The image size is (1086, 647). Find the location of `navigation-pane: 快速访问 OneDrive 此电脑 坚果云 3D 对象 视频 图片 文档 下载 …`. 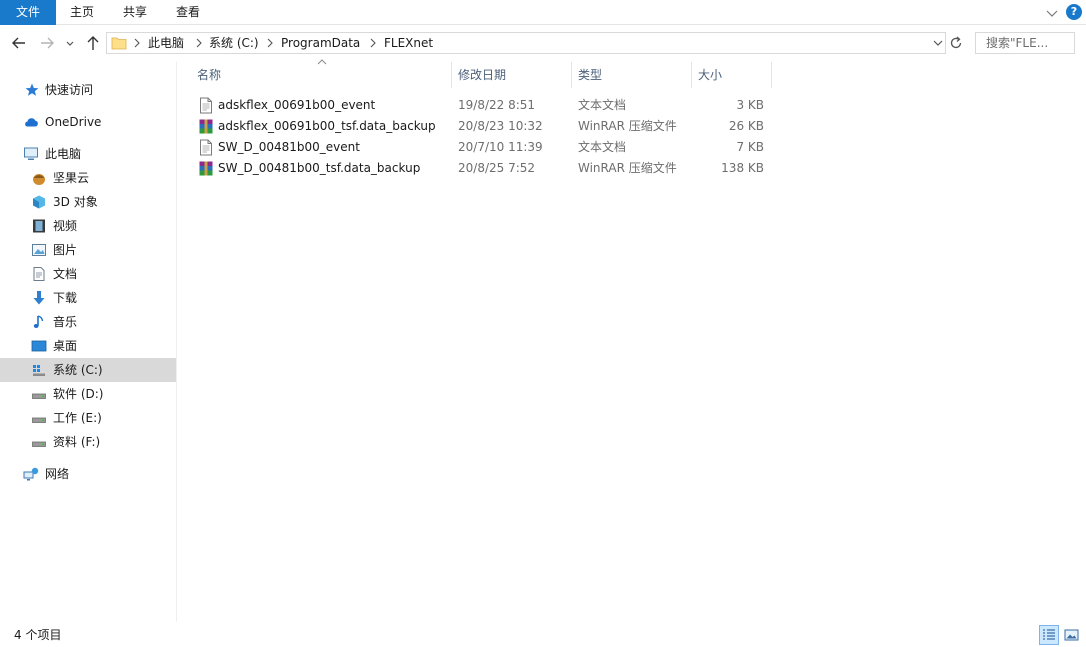

navigation-pane: 快速访问 OneDrive 此电脑 坚果云 3D 对象 视频 图片 文档 下载 … is located at coordinates (88, 342).